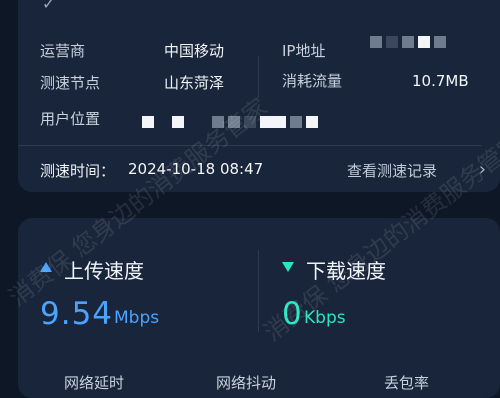 The height and width of the screenshot is (398, 500). What do you see at coordinates (104, 271) in the screenshot?
I see `upload-title: 上传速度` at bounding box center [104, 271].